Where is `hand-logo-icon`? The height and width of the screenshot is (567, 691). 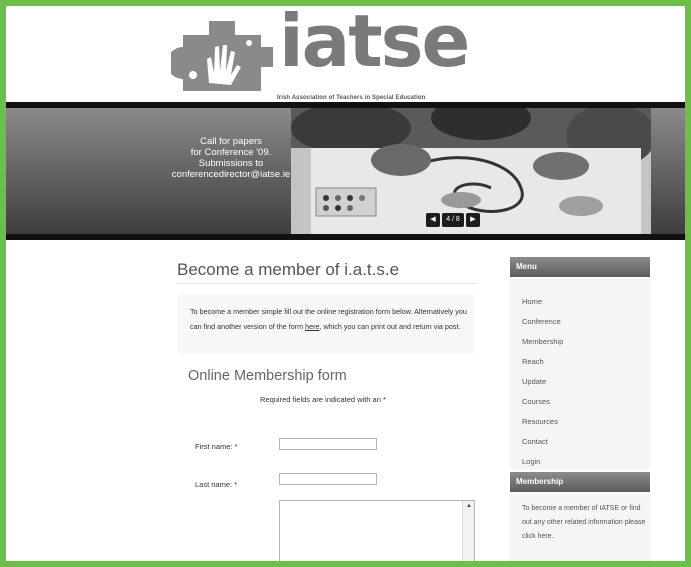
hand-logo-icon is located at coordinates (222, 56).